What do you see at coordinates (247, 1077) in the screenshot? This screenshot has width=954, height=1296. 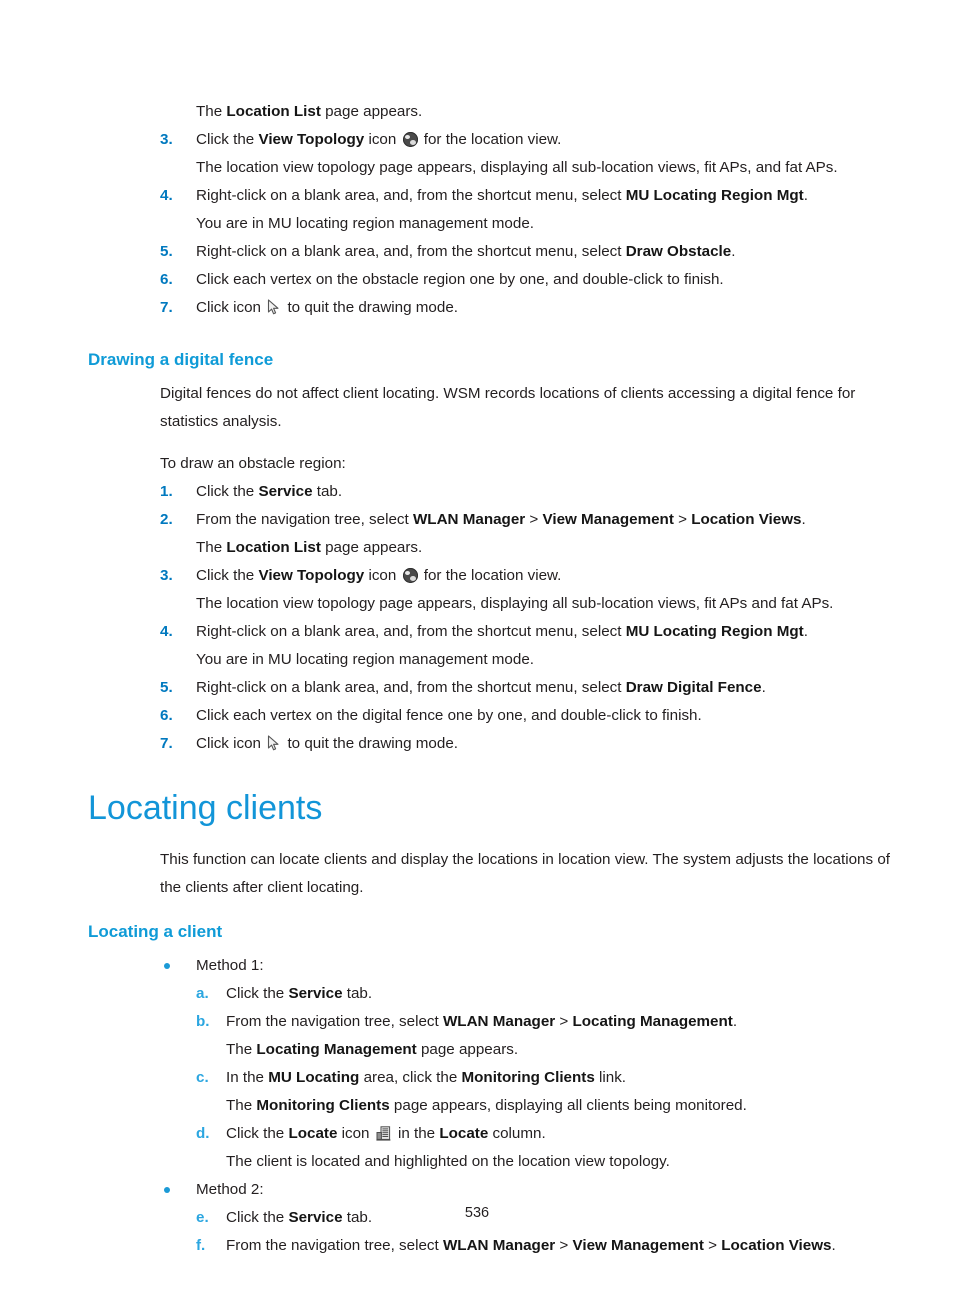 I see `text-fragment: In the` at bounding box center [247, 1077].